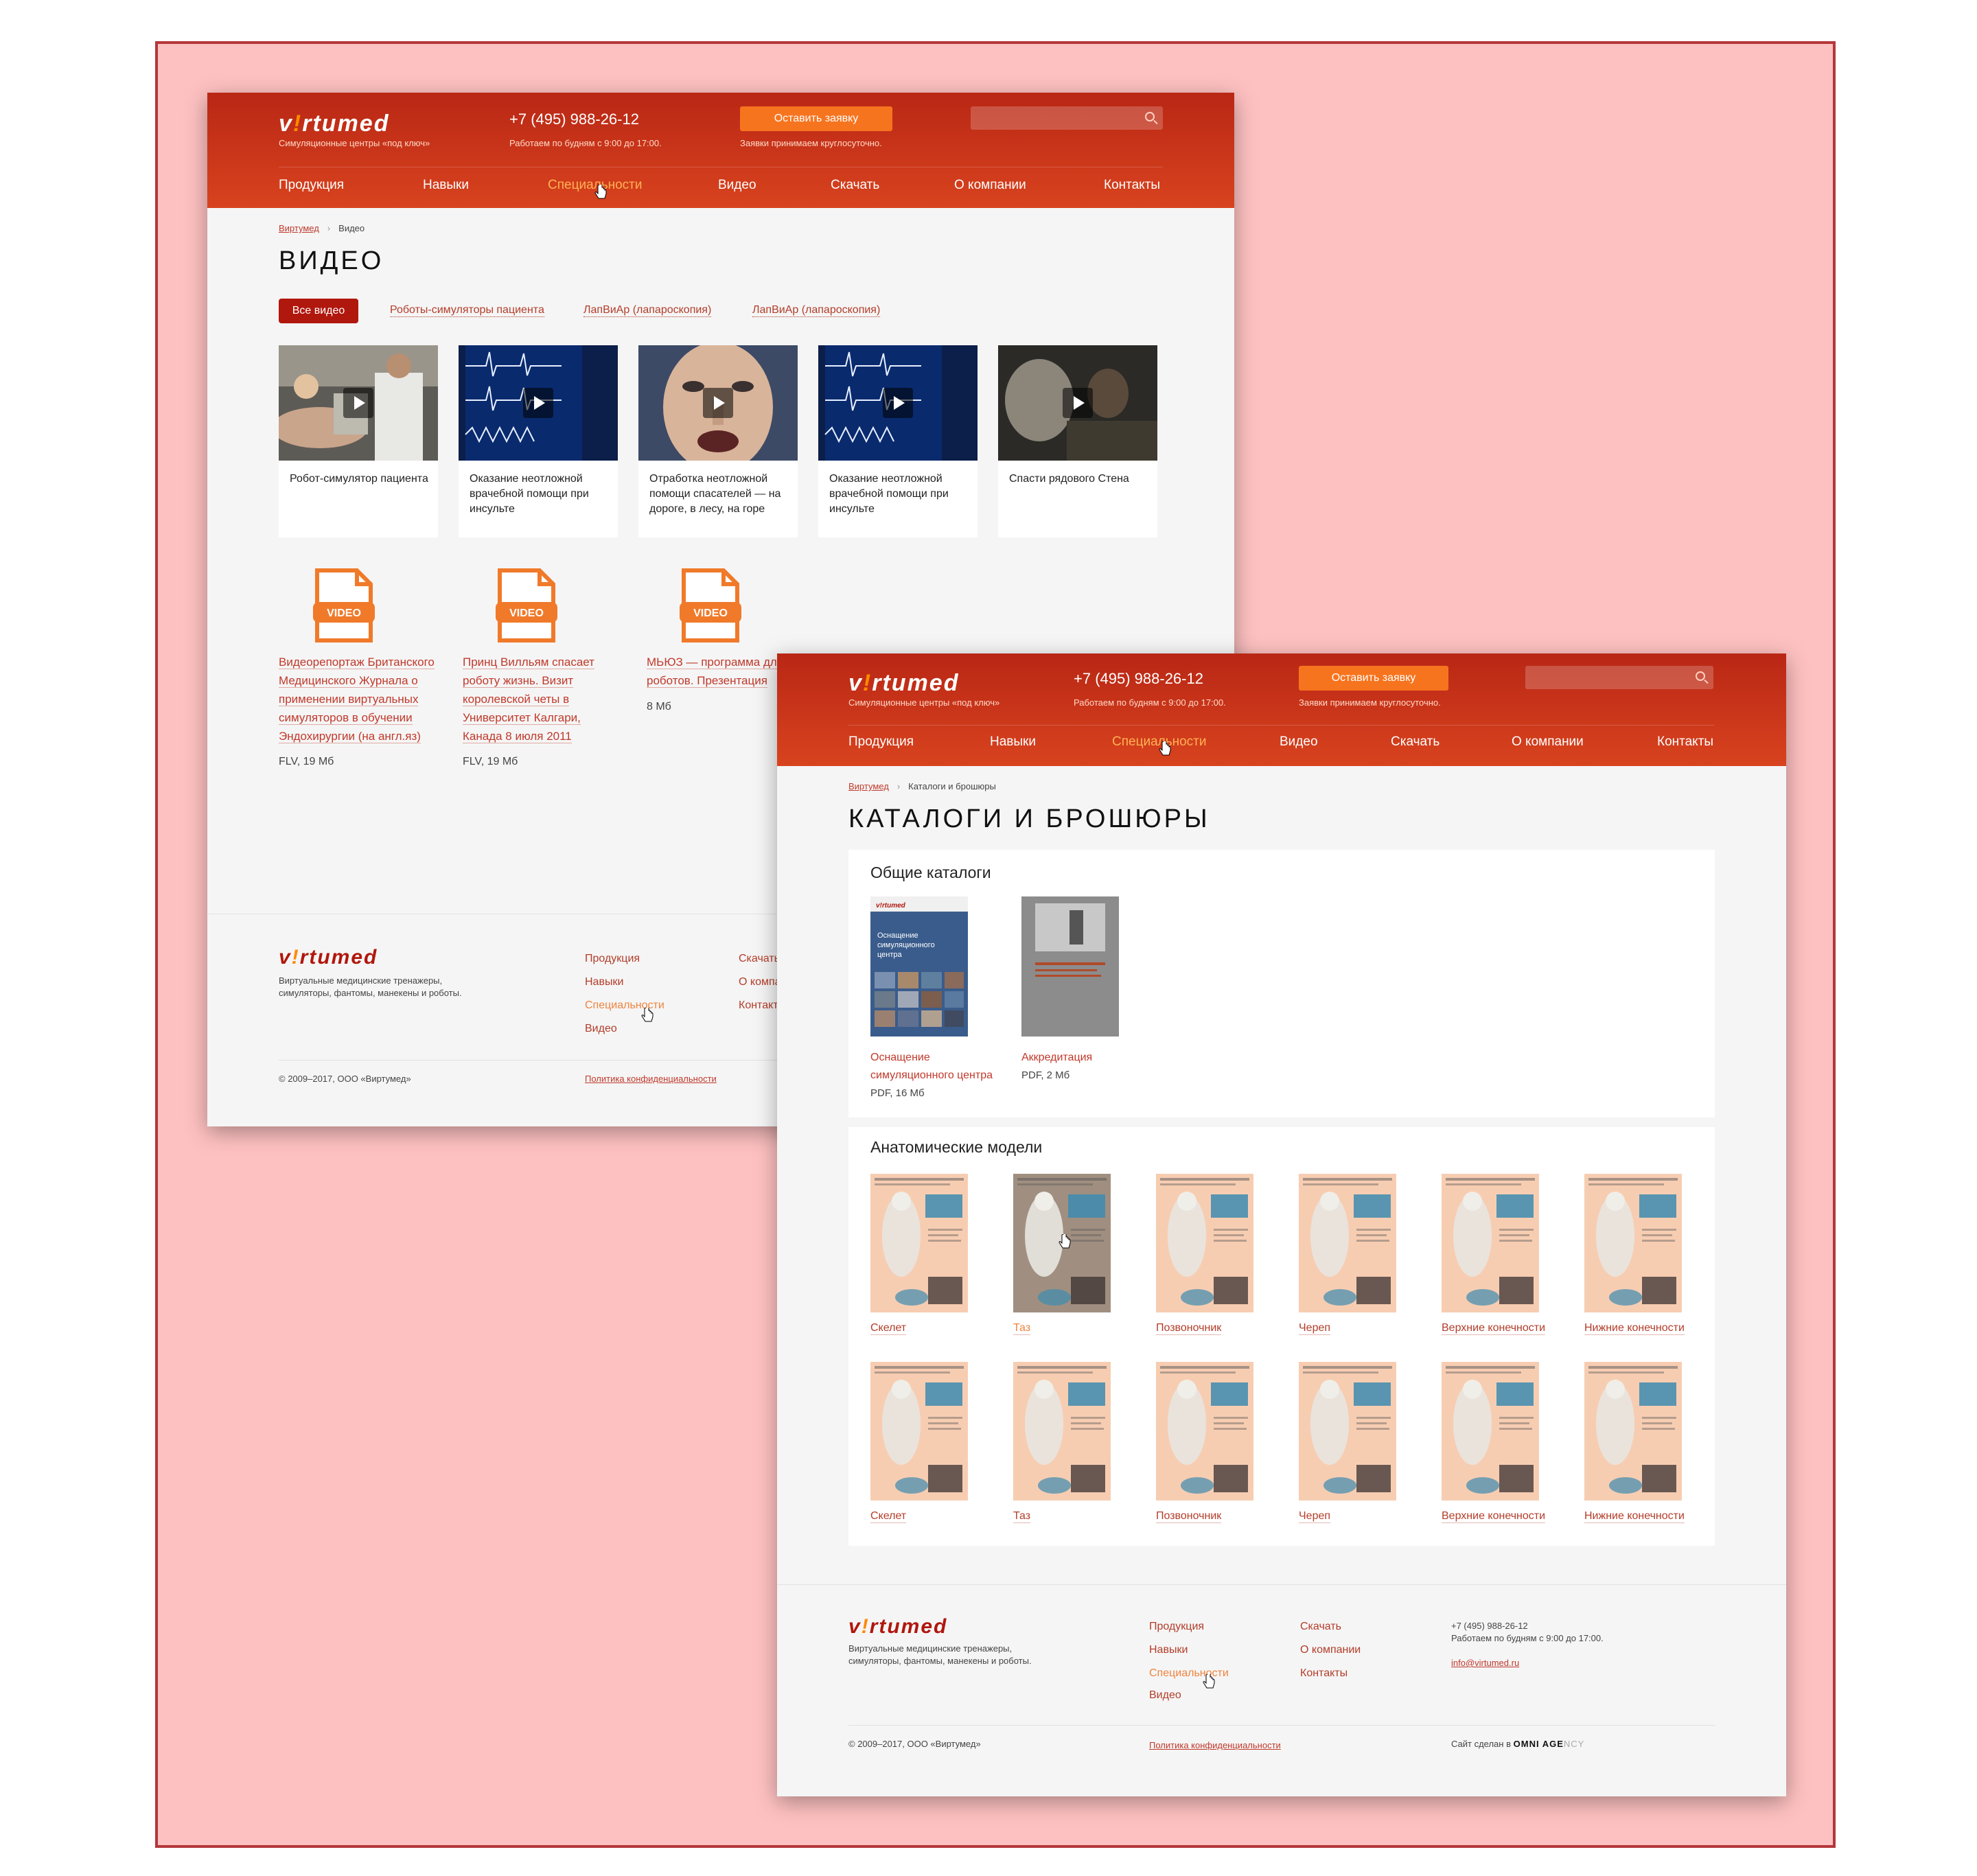 Image resolution: width=1977 pixels, height=1876 pixels. I want to click on catalog-cover, so click(1070, 966).